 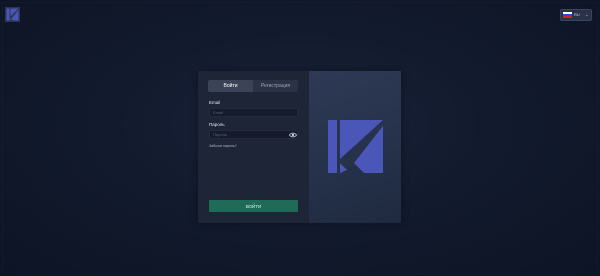 What do you see at coordinates (253, 134) in the screenshot?
I see `password-field` at bounding box center [253, 134].